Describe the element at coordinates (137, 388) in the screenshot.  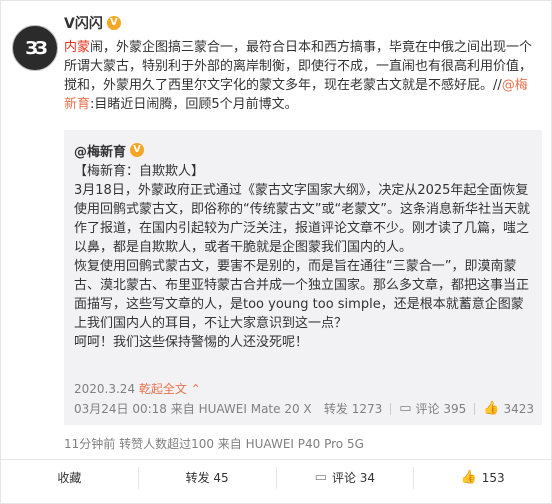
I see `repost-date-line: 2020.3.24 乾起全文 ⌃` at that location.